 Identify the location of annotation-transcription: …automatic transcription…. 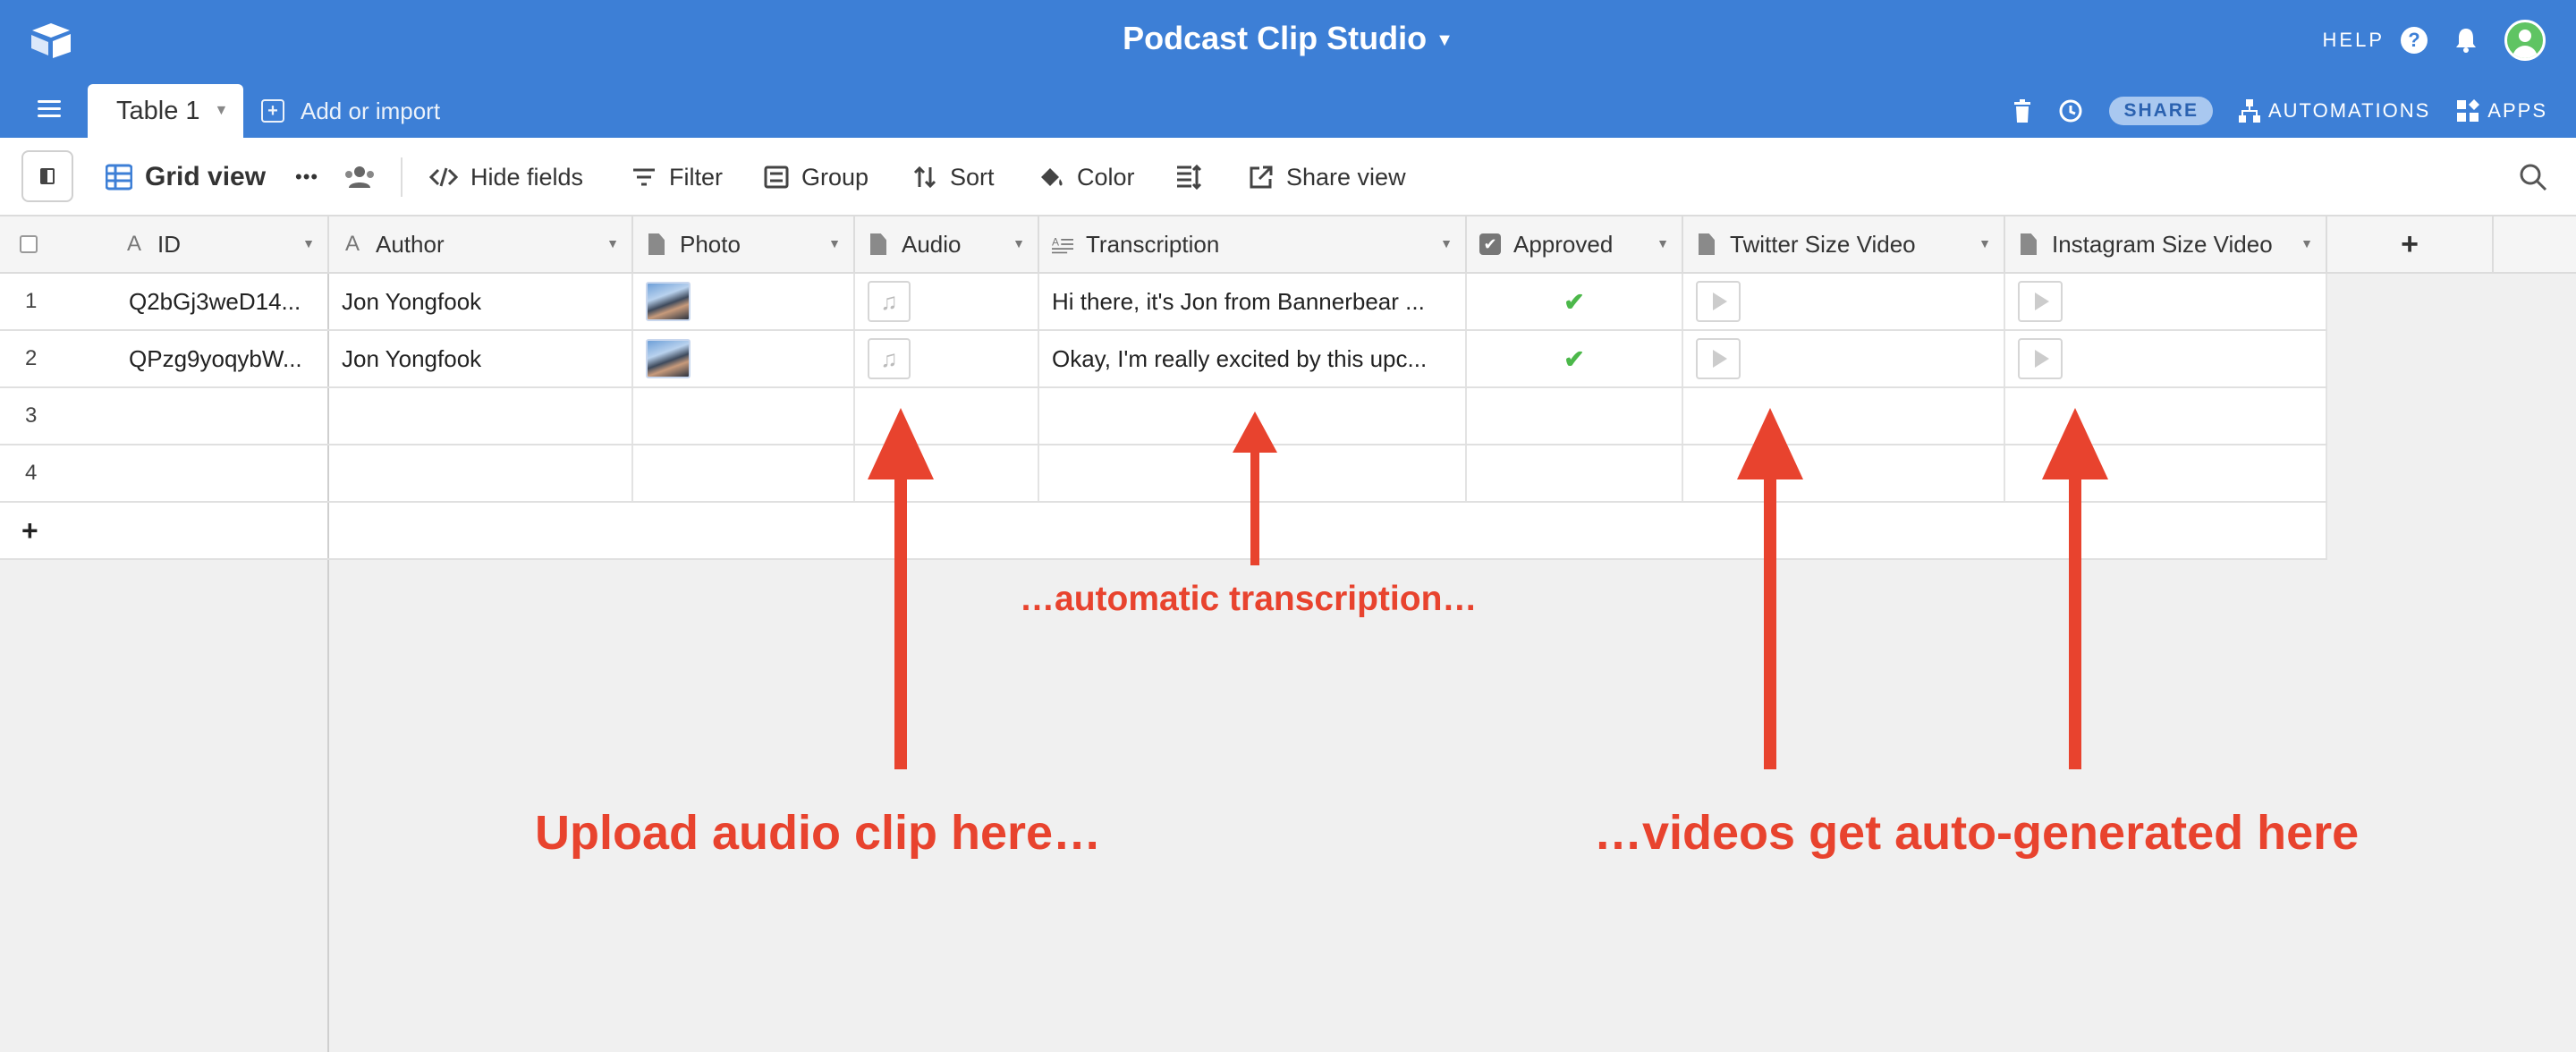
(1249, 599).